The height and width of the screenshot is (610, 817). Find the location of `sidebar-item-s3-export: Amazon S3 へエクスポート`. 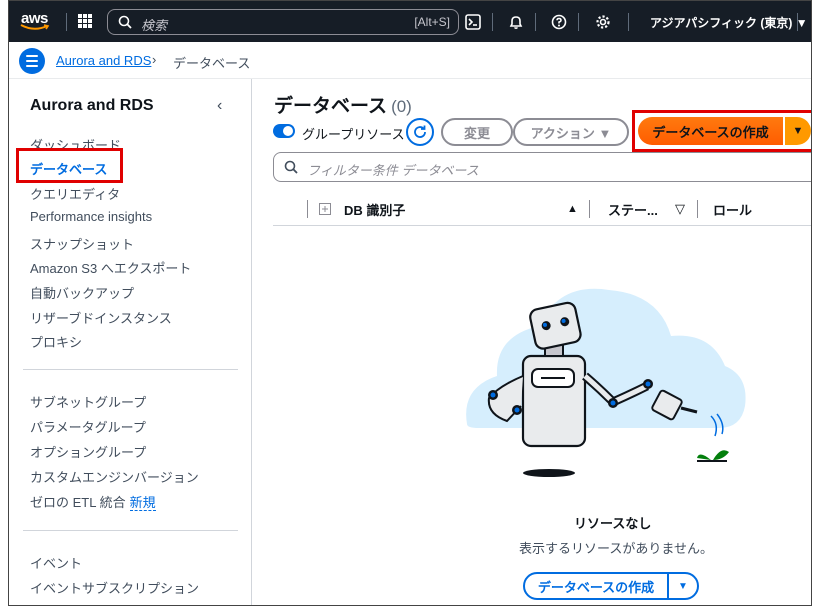

sidebar-item-s3-export: Amazon S3 へエクスポート is located at coordinates (110, 267).